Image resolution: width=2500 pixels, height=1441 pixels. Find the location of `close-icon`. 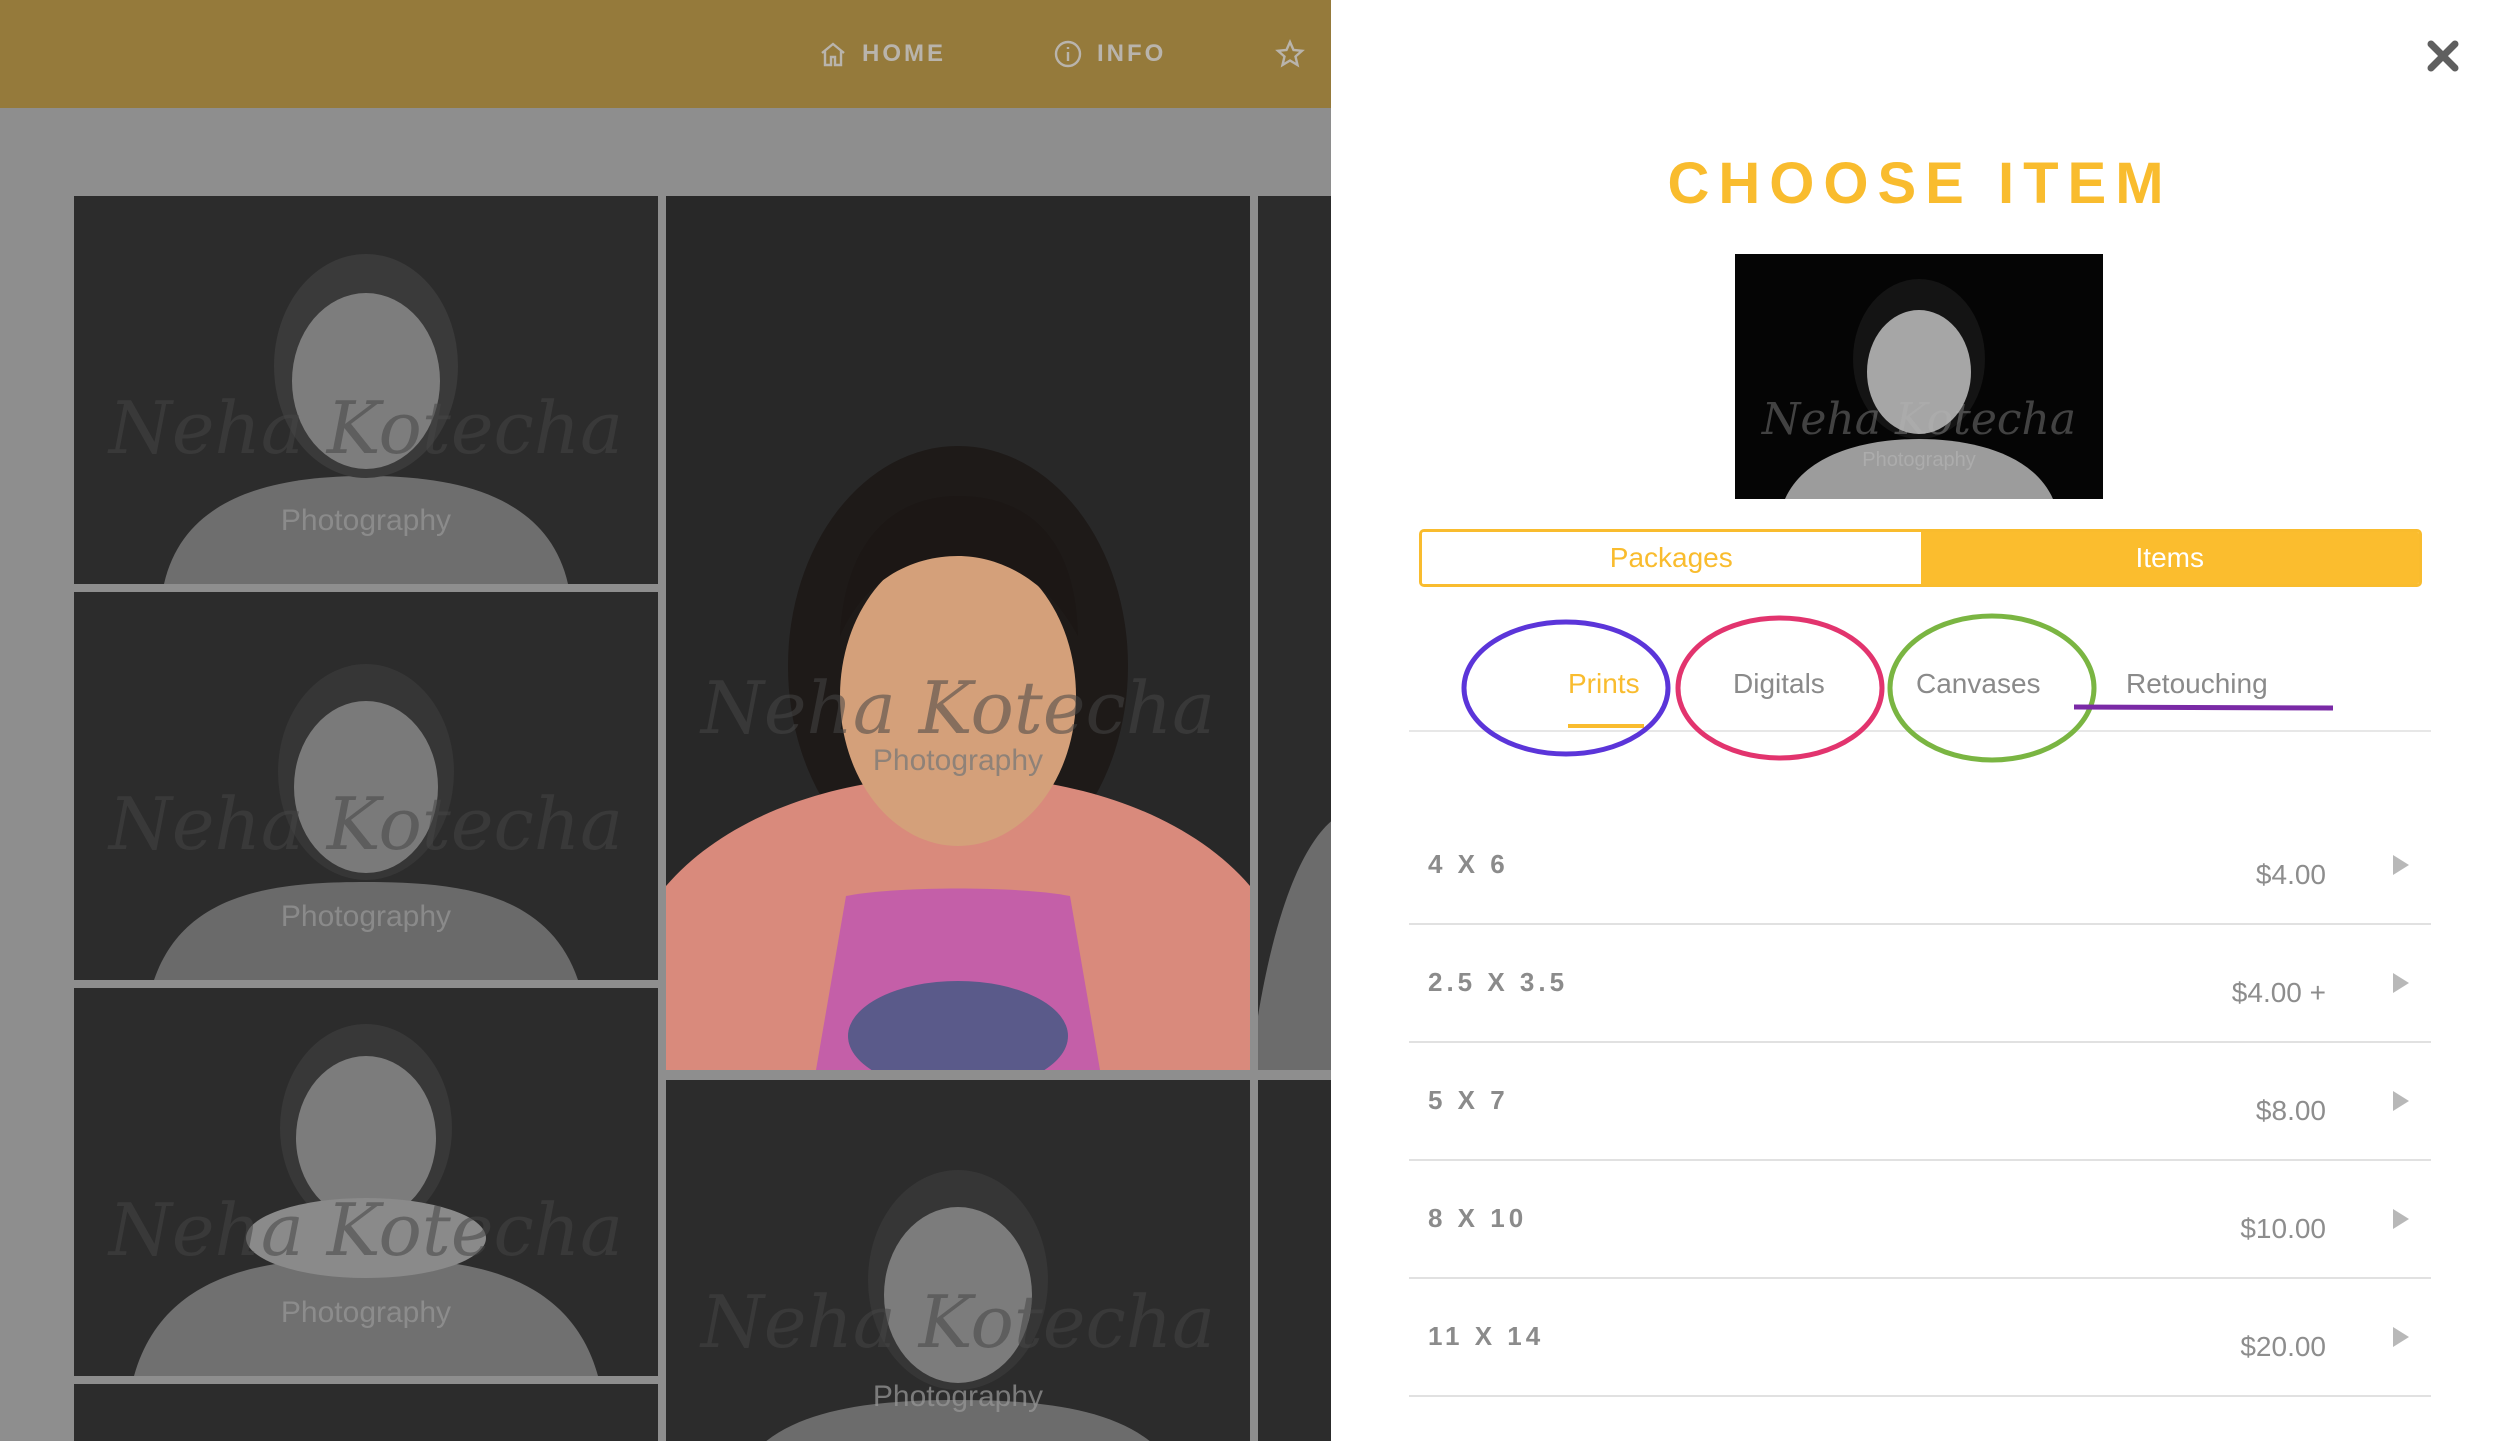

close-icon is located at coordinates (2443, 56).